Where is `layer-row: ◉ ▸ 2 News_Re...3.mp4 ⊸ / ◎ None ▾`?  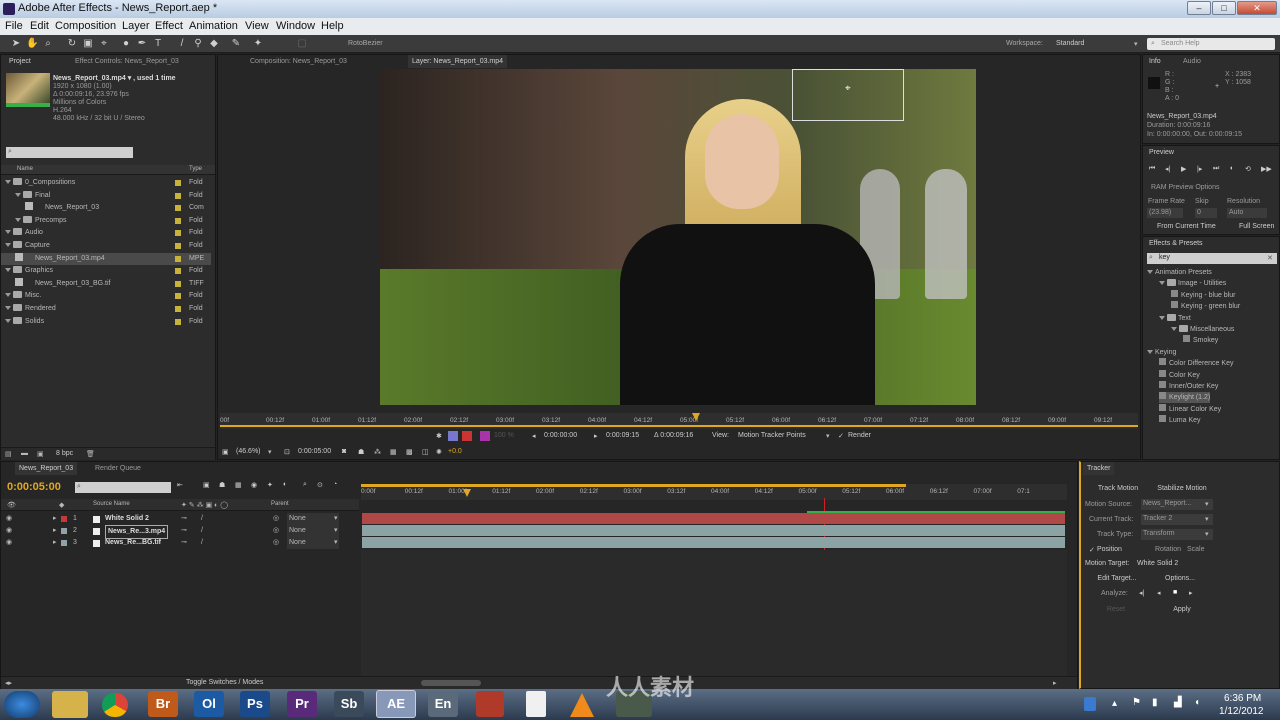
layer-row: ◉ ▸ 2 News_Re...3.mp4 ⊸ / ◎ None ▾ is located at coordinates (180, 532).